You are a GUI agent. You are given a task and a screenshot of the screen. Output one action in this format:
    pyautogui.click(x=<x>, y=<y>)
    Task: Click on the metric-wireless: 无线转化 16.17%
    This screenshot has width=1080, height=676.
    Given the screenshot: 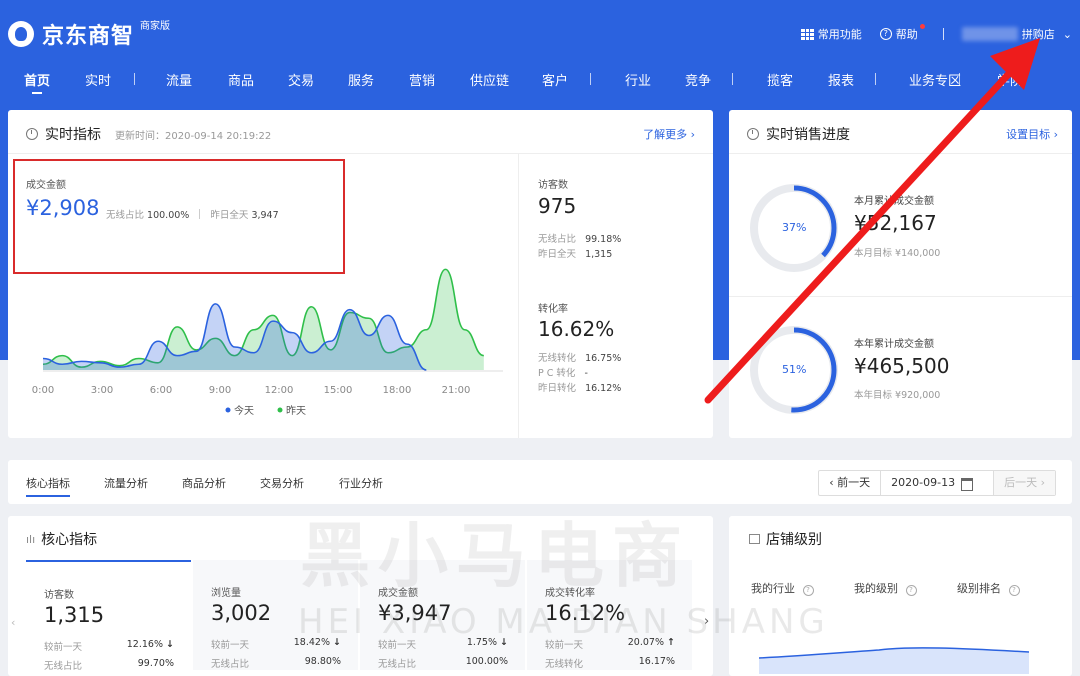 What is the action you would take?
    pyautogui.click(x=610, y=663)
    